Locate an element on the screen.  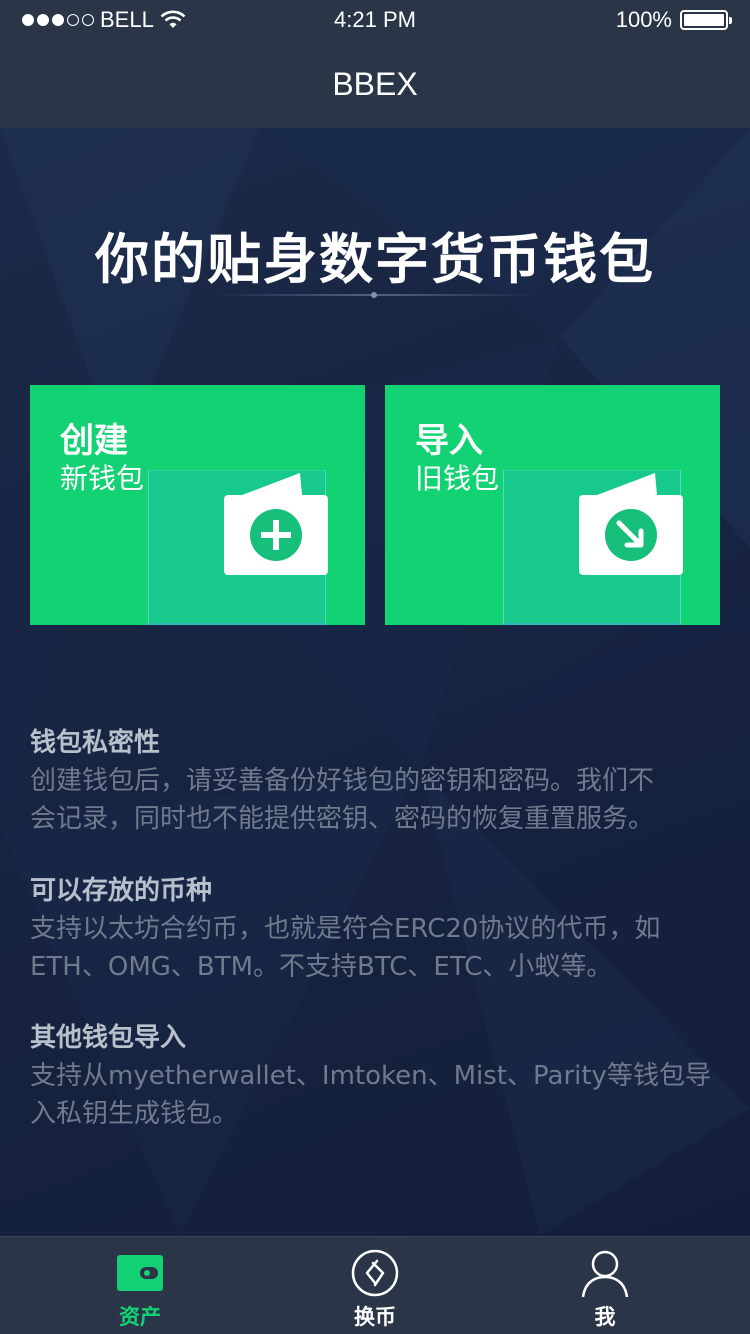
nav-bar: BBEX is located at coordinates (375, 84).